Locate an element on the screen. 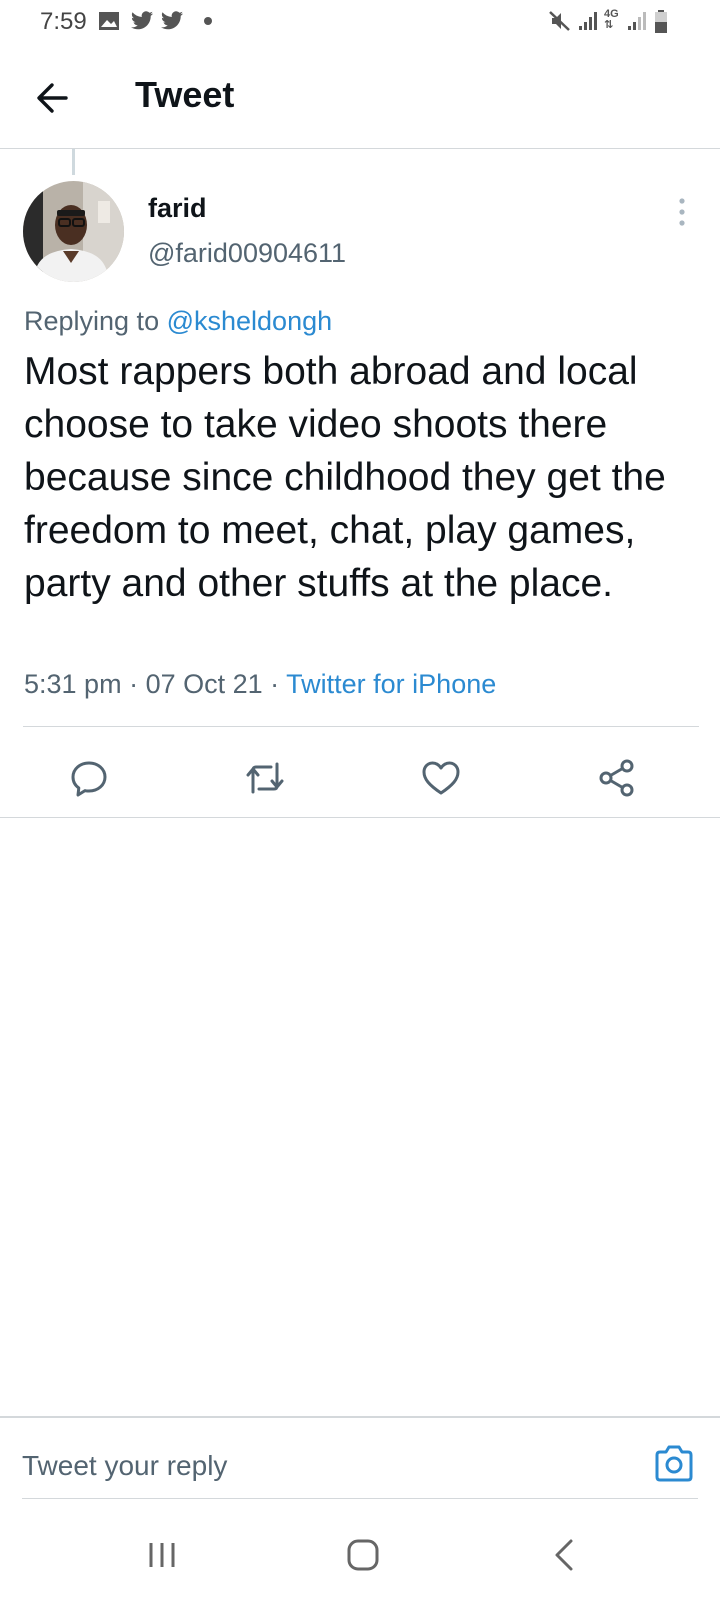 The width and height of the screenshot is (720, 1600). recent-apps-icon is located at coordinates (162, 1555).